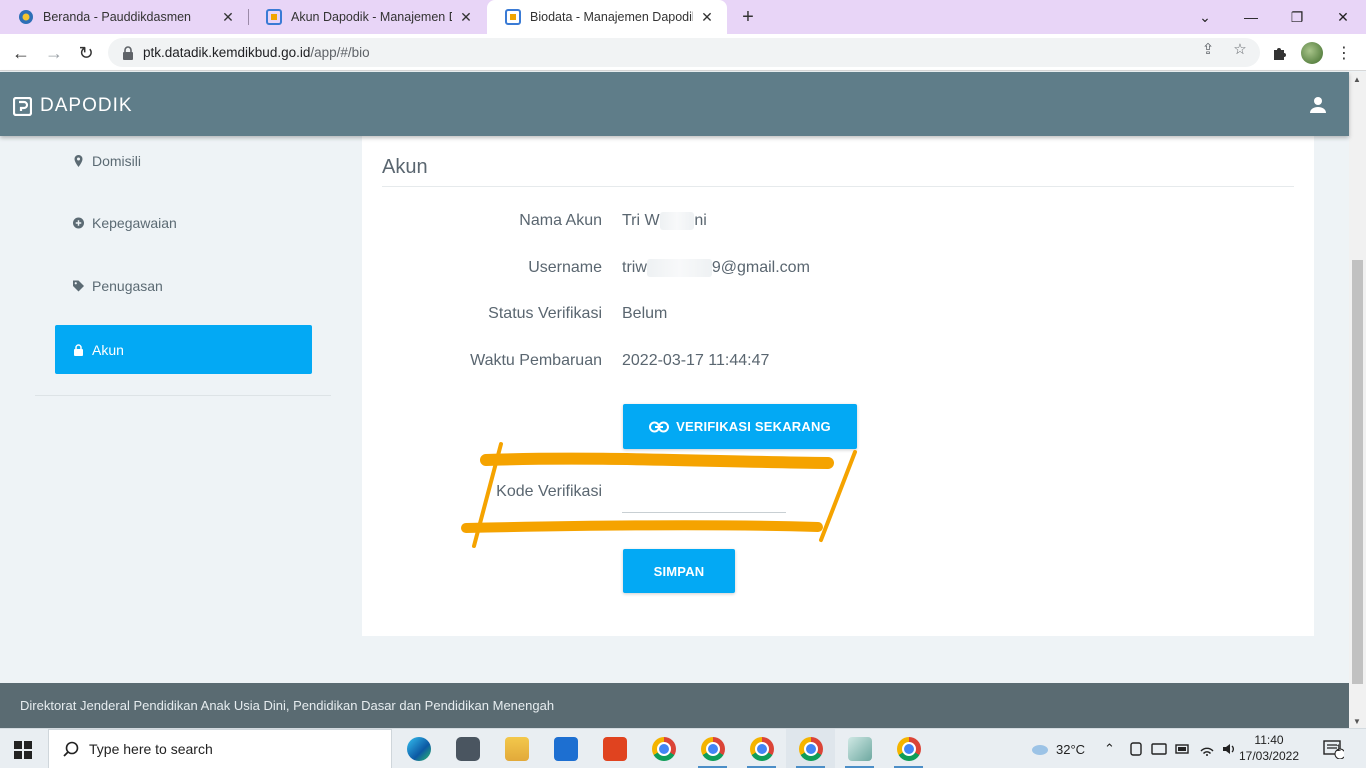 The width and height of the screenshot is (1366, 768). What do you see at coordinates (679, 268) in the screenshot?
I see `redacted-text: ahyuni19` at bounding box center [679, 268].